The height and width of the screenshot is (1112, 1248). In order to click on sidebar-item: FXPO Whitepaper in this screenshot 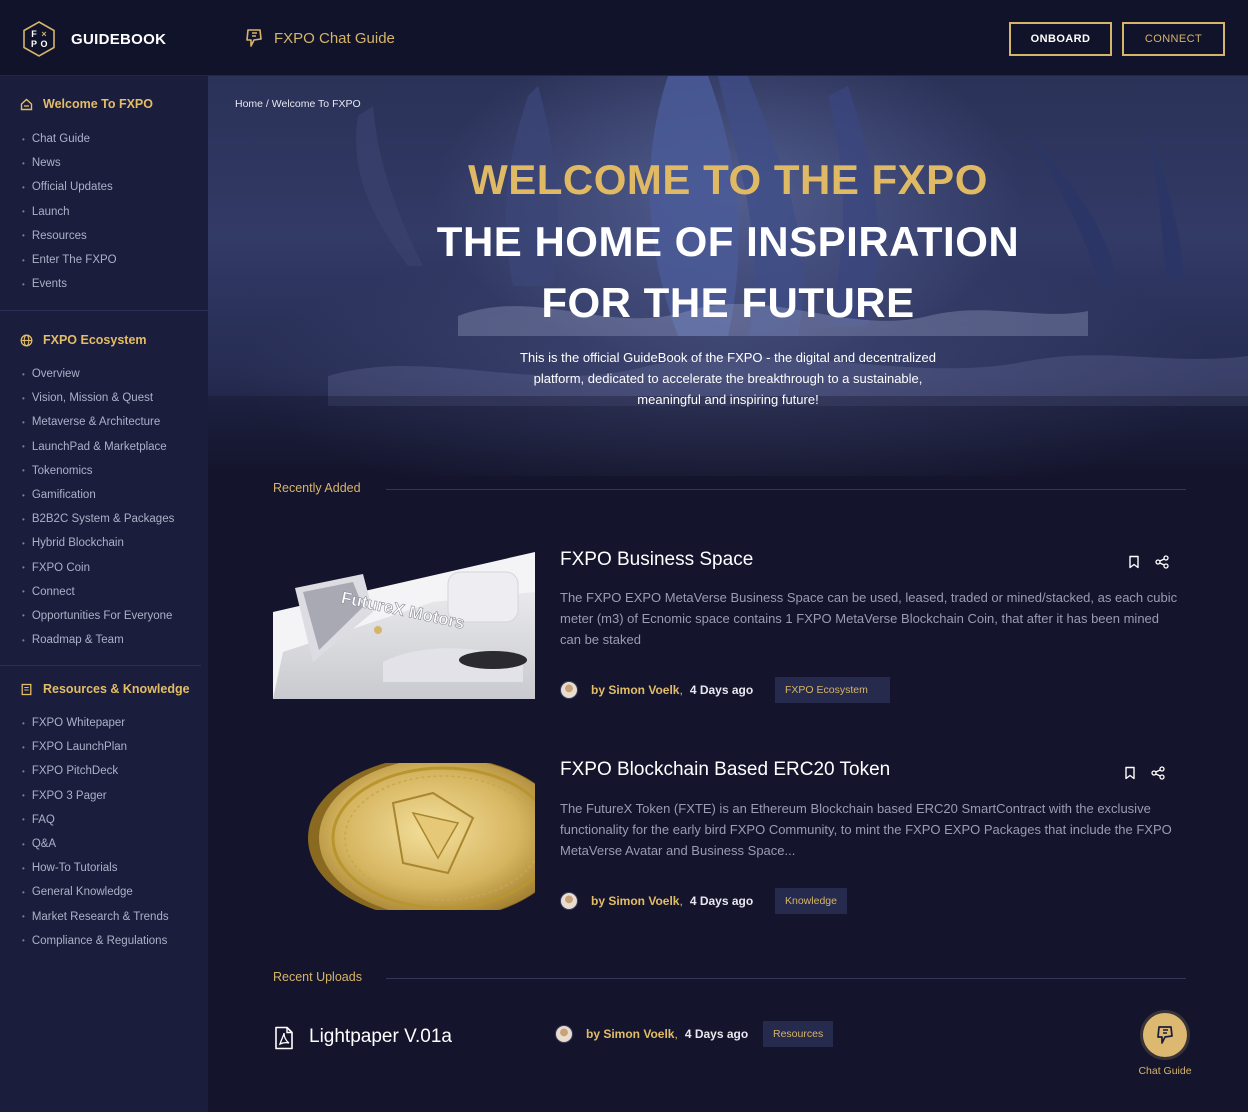, I will do `click(95, 723)`.